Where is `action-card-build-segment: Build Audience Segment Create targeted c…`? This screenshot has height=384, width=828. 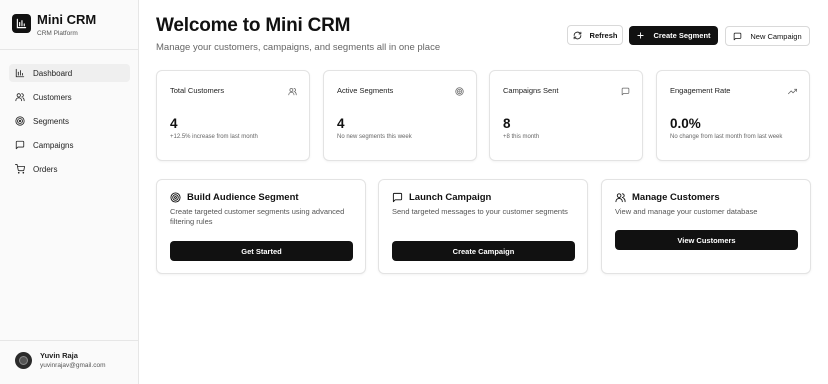
action-card-build-segment: Build Audience Segment Create targeted c… is located at coordinates (261, 226).